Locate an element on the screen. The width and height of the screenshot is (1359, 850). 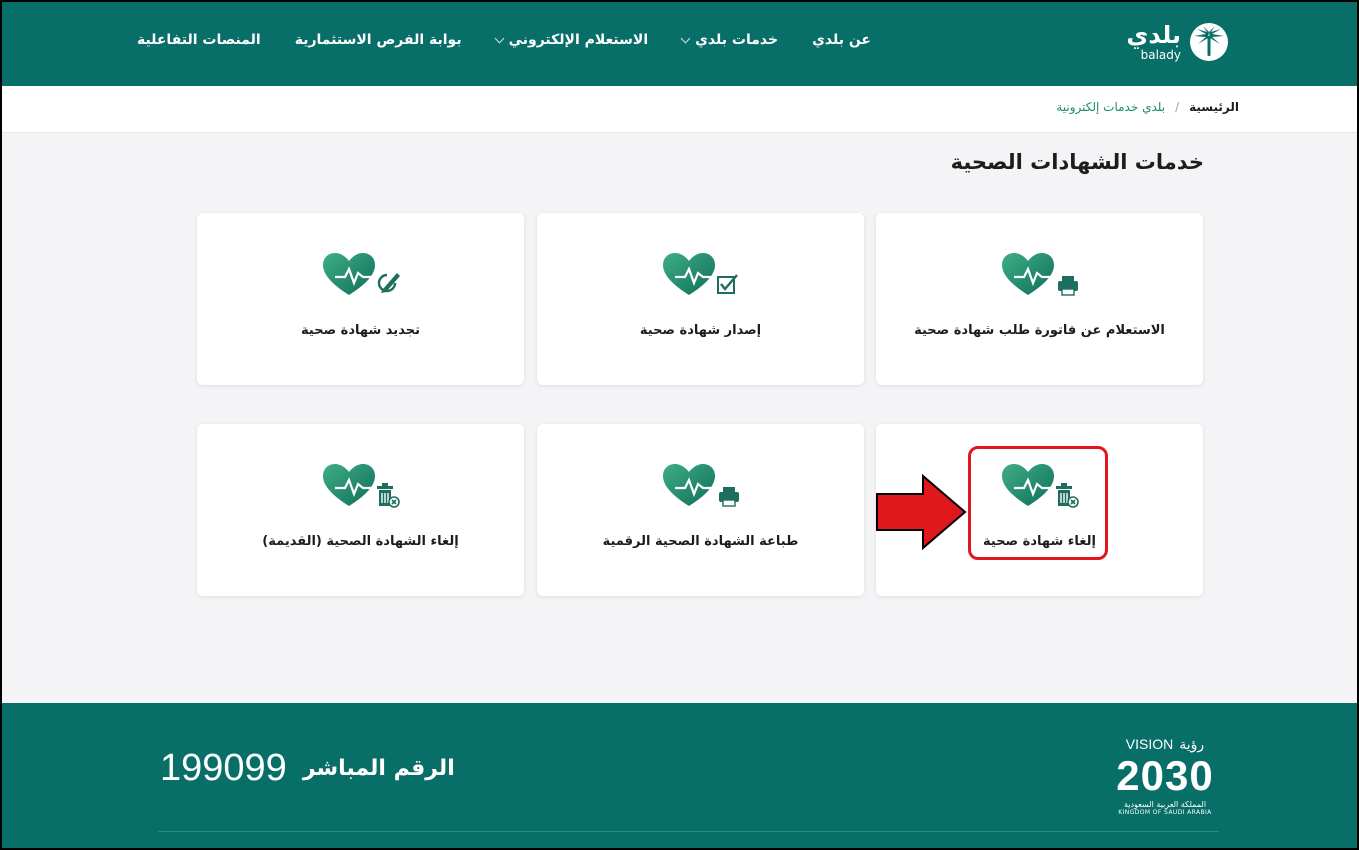
nav-label: المنصات التفاعلية is located at coordinates (198, 40).